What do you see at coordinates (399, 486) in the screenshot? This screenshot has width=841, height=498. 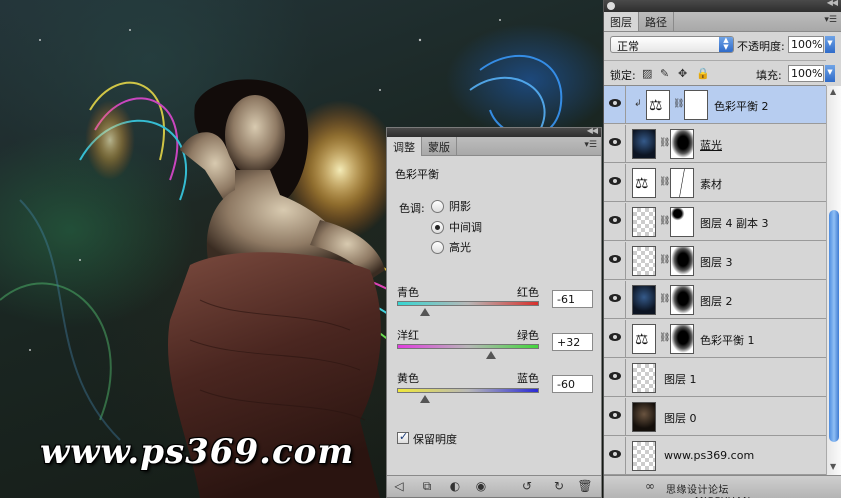 I see `back-arrow-icon: ◁` at bounding box center [399, 486].